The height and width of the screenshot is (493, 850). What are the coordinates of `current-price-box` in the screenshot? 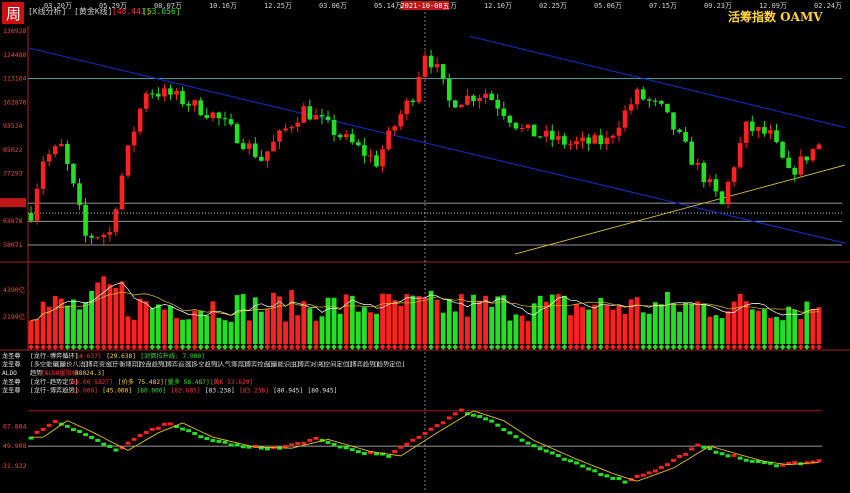 It's located at (13, 203).